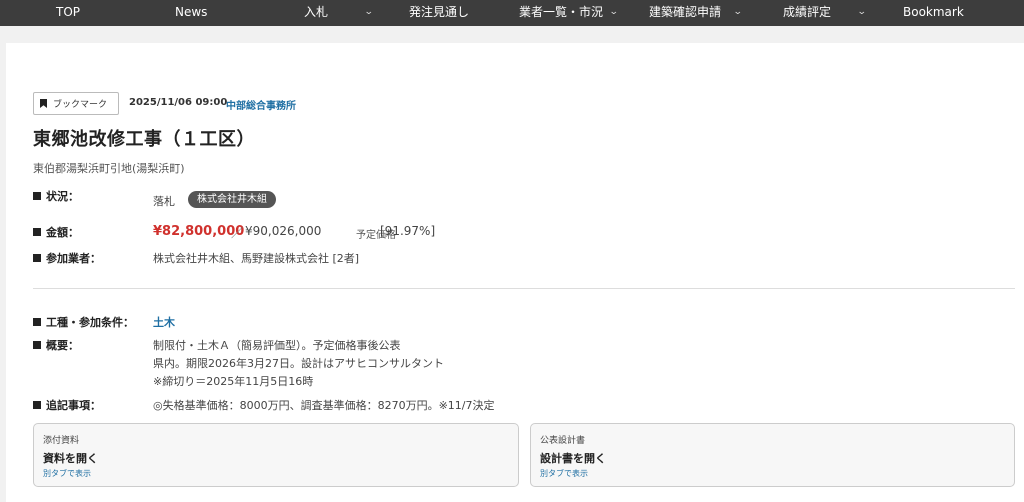 The height and width of the screenshot is (502, 1024). What do you see at coordinates (408, 231) in the screenshot?
I see `award-ratio: [91.97%]` at bounding box center [408, 231].